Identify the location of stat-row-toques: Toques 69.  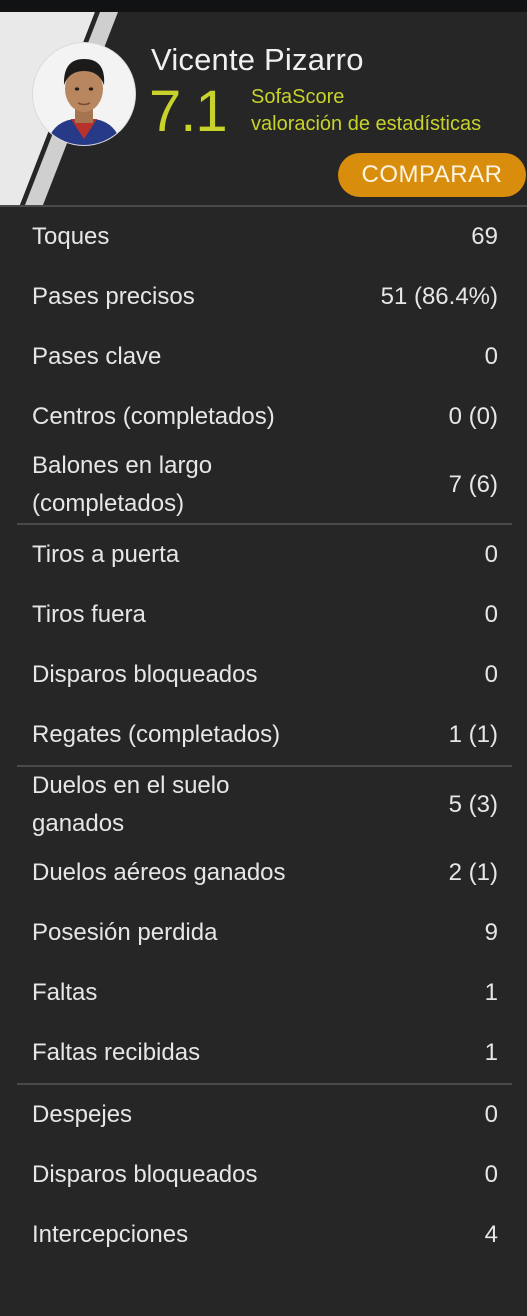
(263, 237).